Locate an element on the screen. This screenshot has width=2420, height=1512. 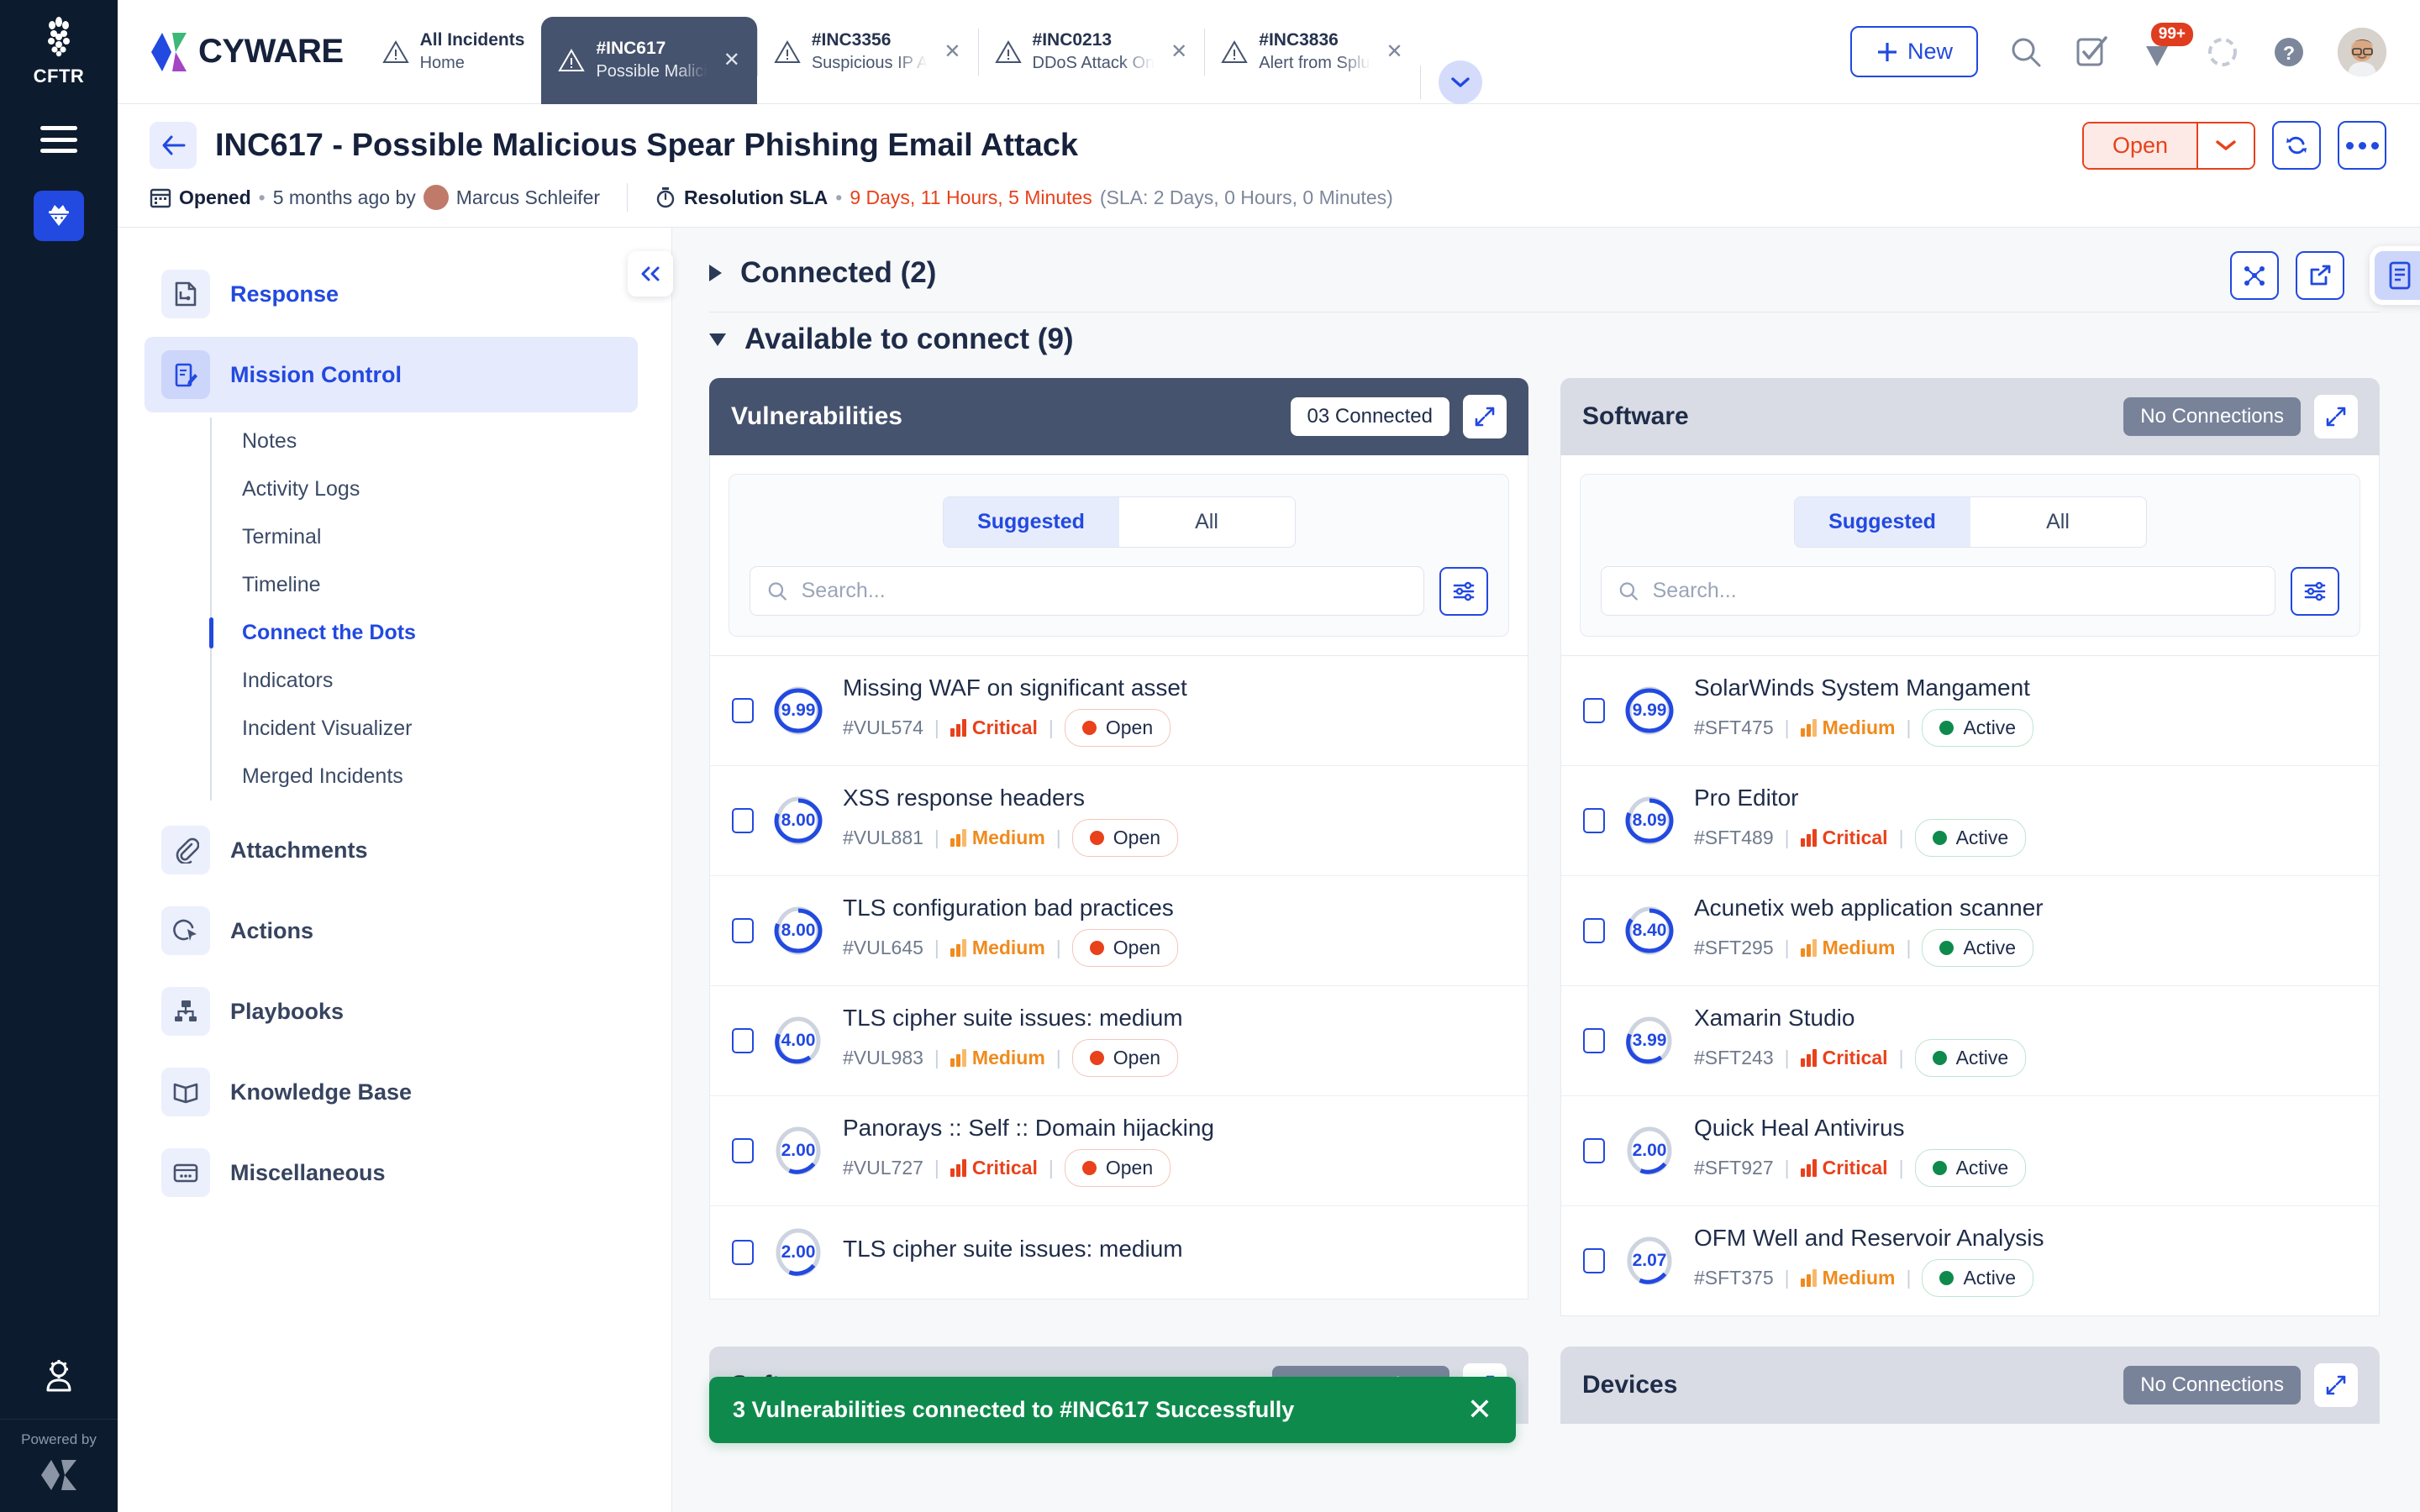
loading-spinner-icon is located at coordinates (2222, 52).